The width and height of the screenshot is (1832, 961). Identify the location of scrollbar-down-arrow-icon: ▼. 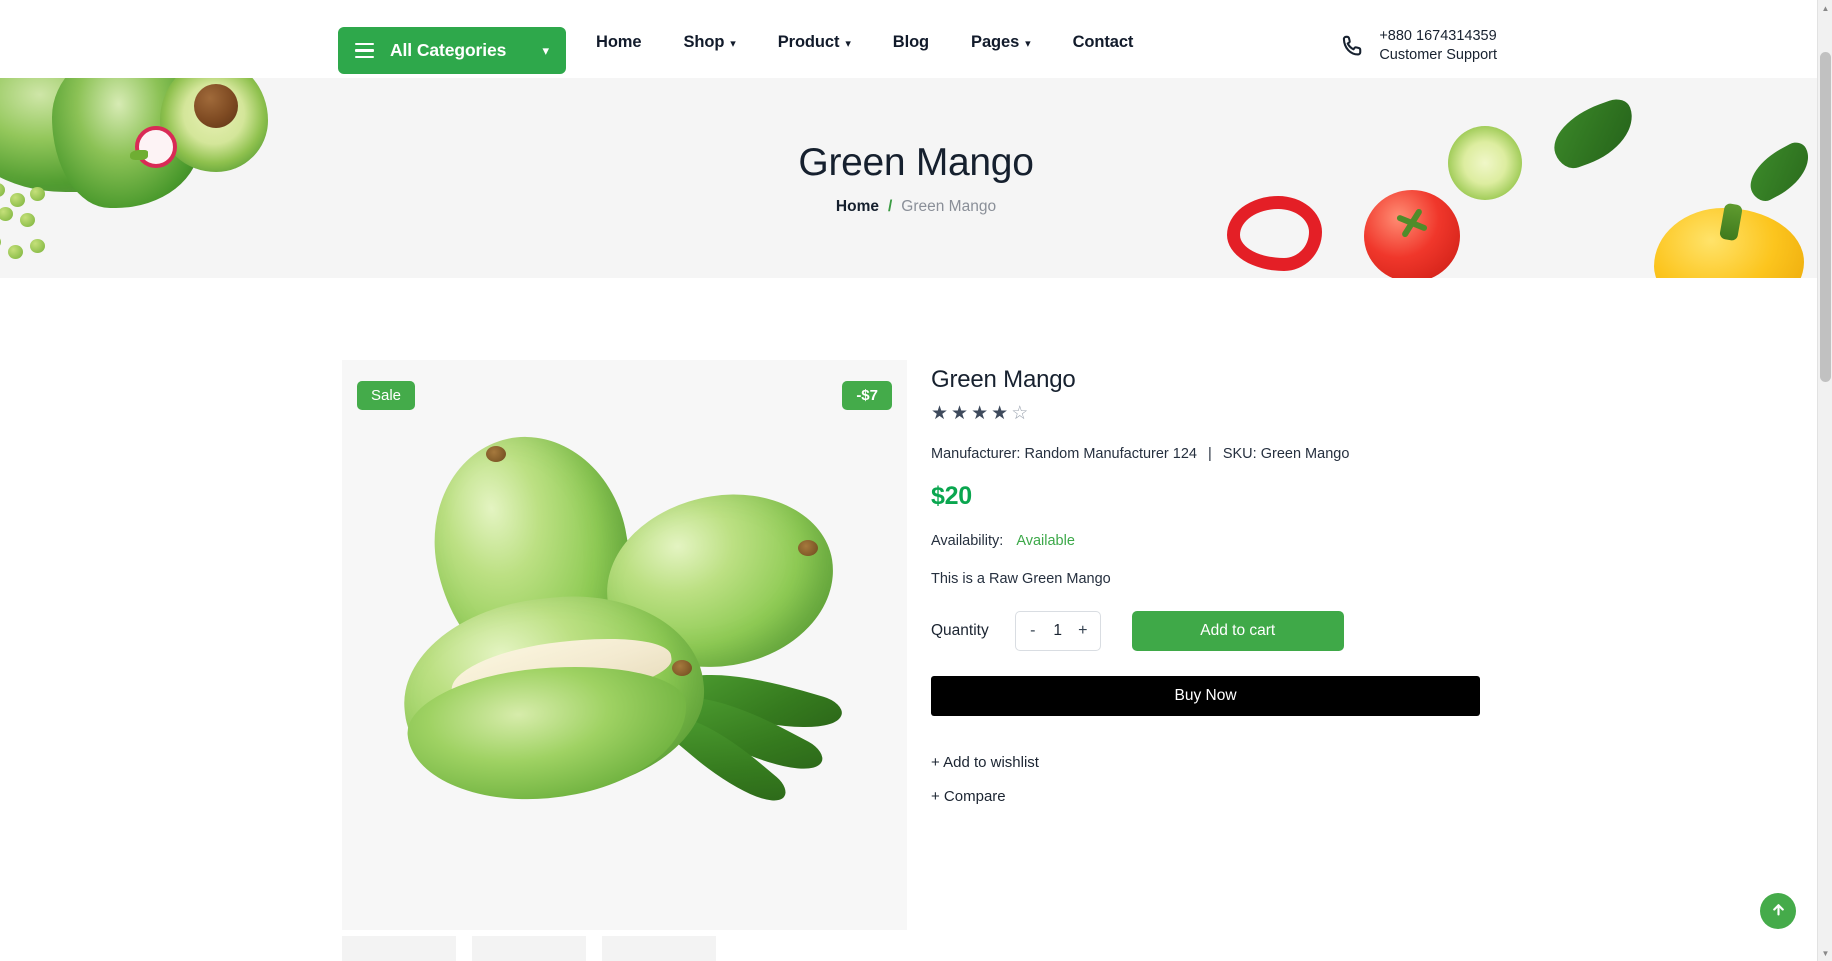
(1825, 953).